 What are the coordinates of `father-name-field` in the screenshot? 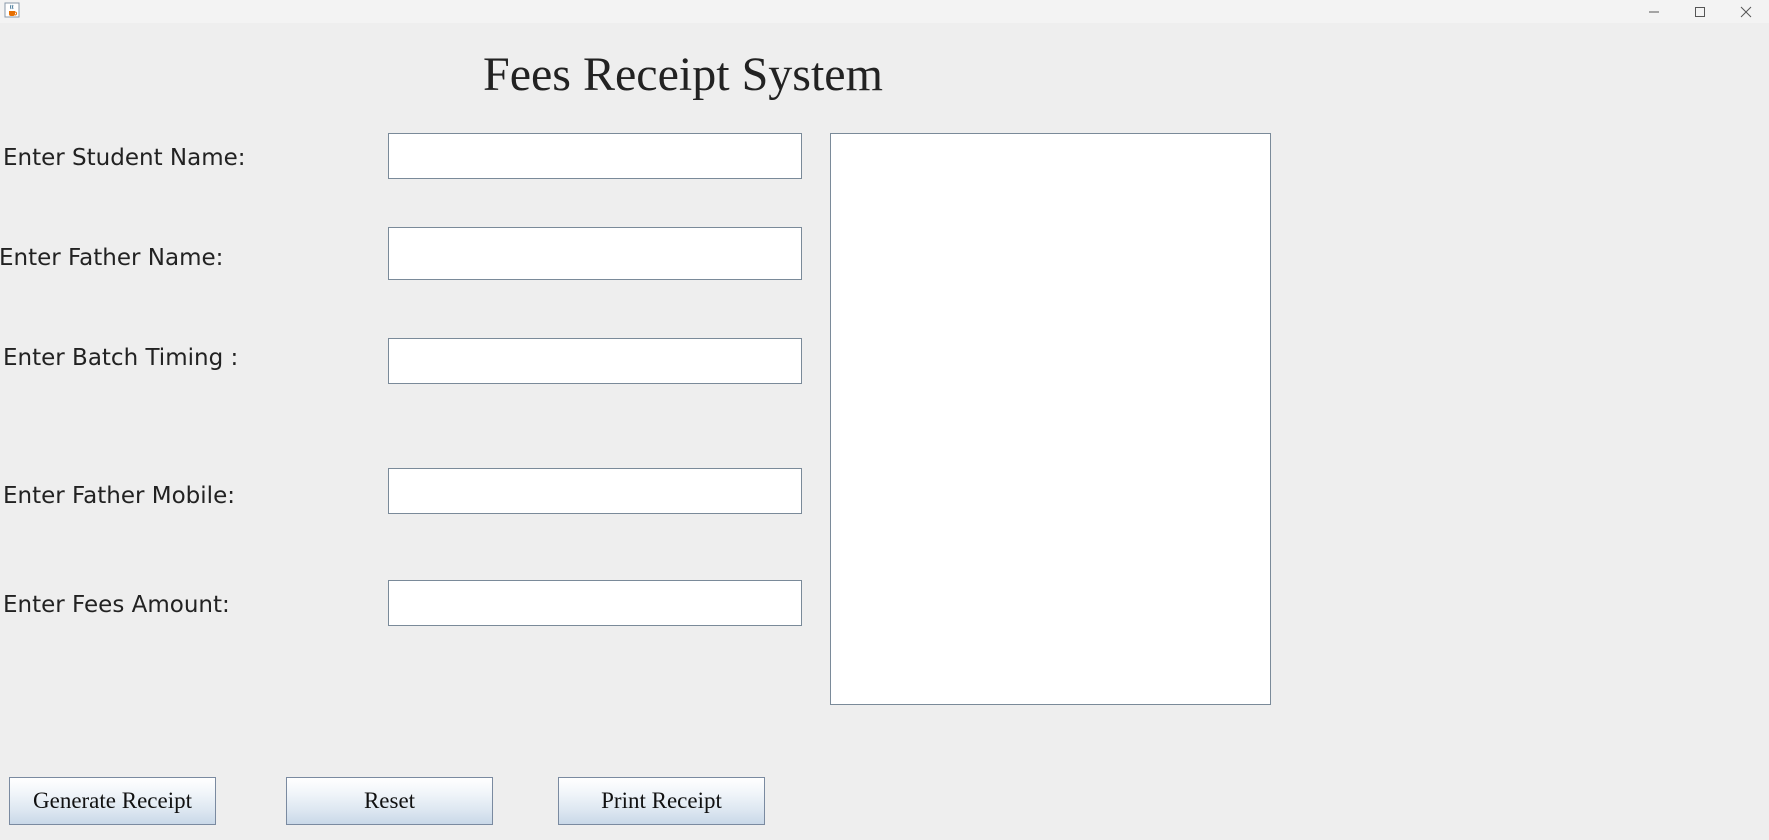 It's located at (595, 253).